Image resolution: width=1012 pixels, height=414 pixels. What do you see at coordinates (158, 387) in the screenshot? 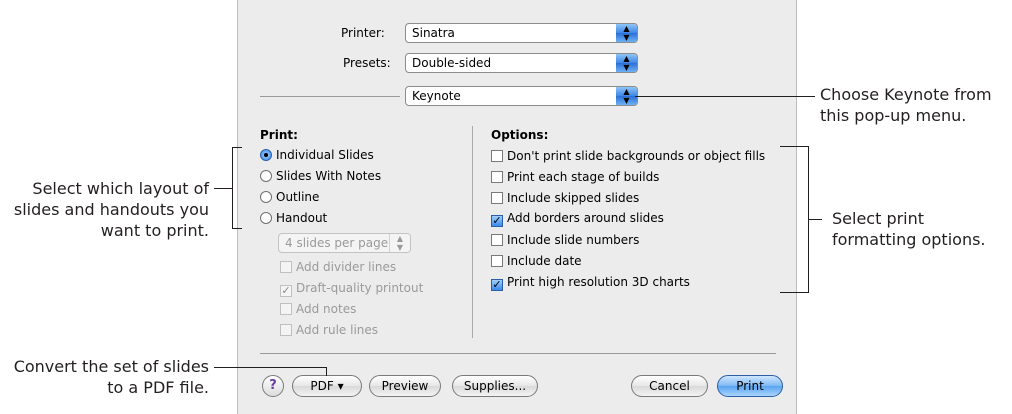
I see `callout-text: to a PDF file.` at bounding box center [158, 387].